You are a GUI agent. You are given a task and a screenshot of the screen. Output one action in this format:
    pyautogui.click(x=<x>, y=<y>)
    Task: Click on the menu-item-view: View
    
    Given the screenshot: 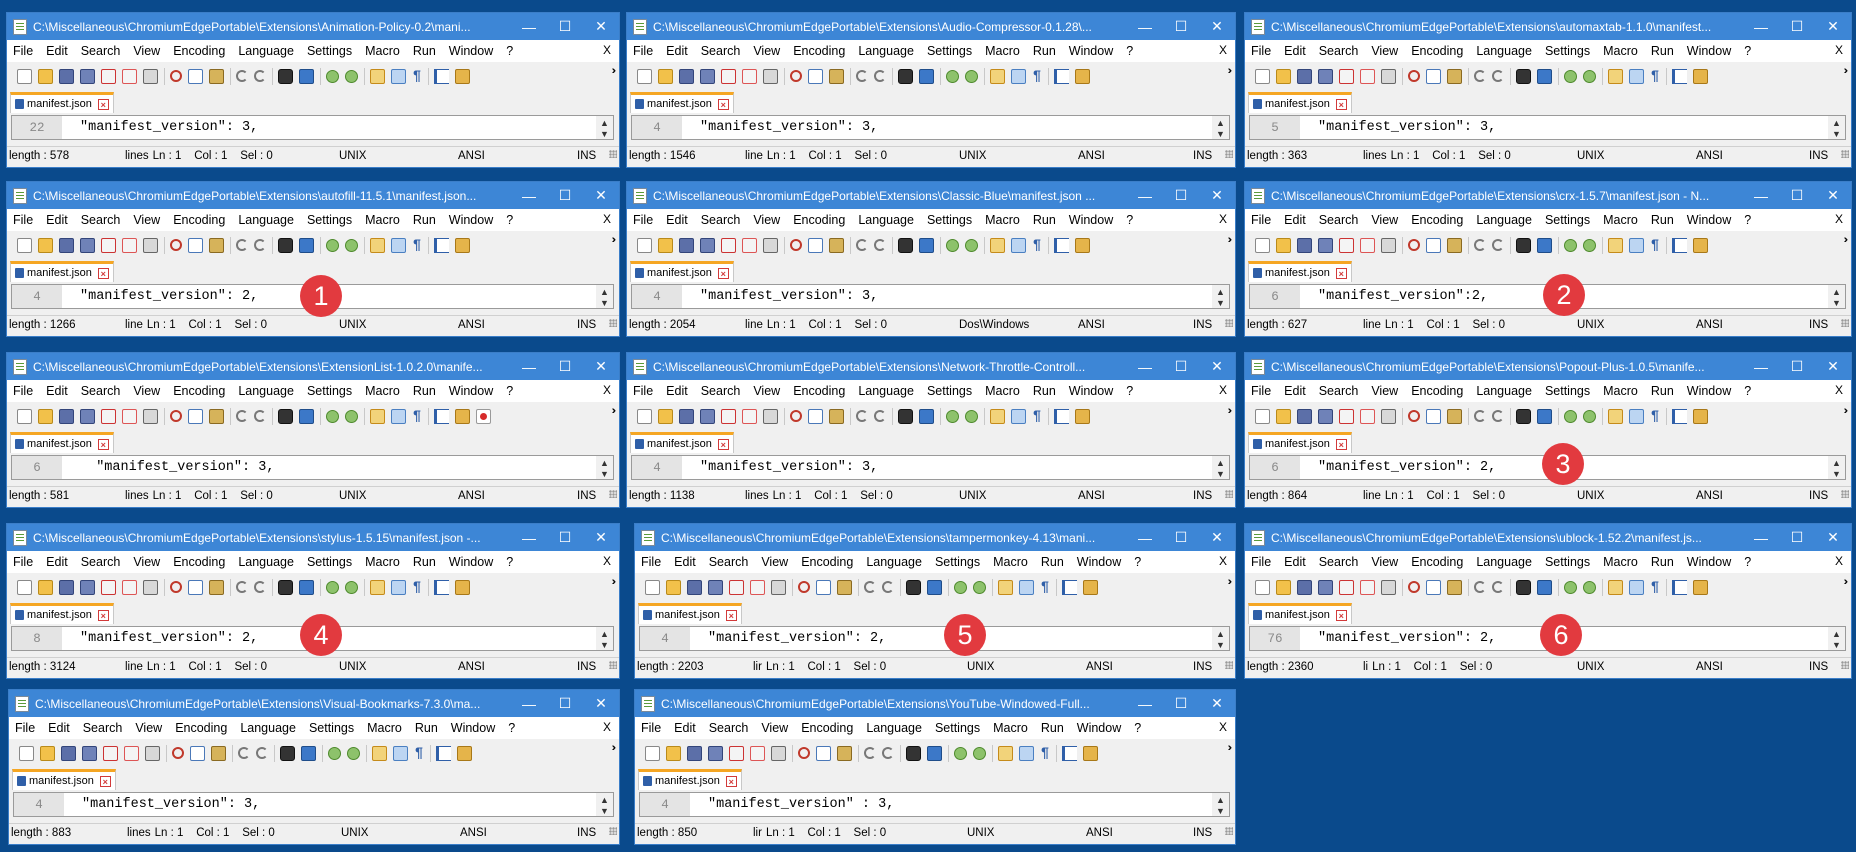 What is the action you would take?
    pyautogui.click(x=766, y=220)
    